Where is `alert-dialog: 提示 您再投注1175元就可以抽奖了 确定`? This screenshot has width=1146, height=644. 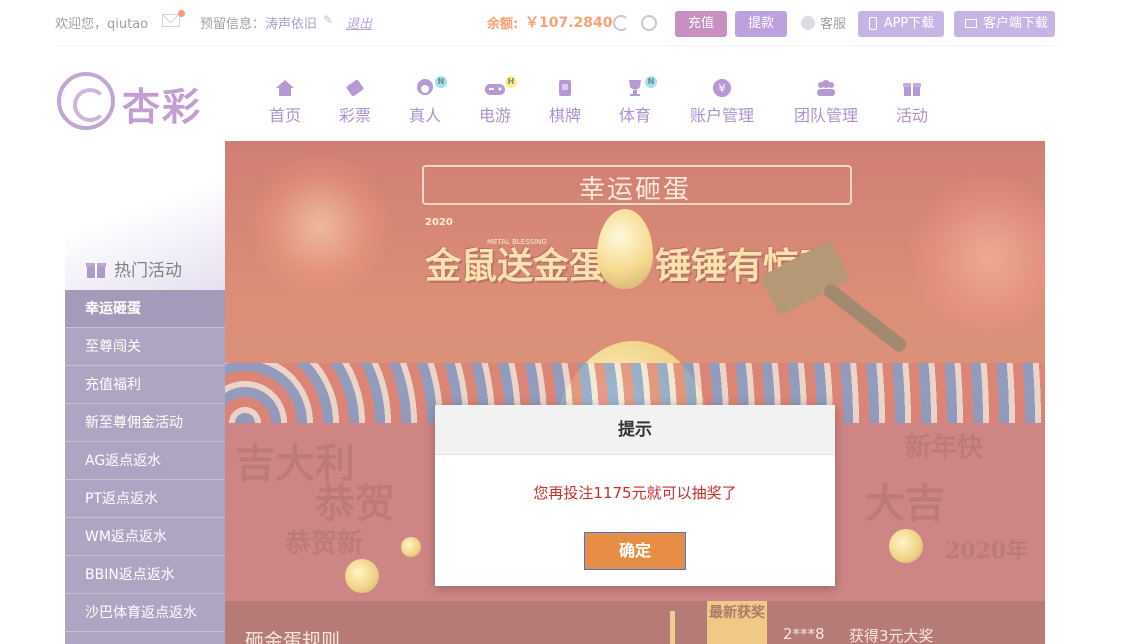 alert-dialog: 提示 您再投注1175元就可以抽奖了 确定 is located at coordinates (635, 495).